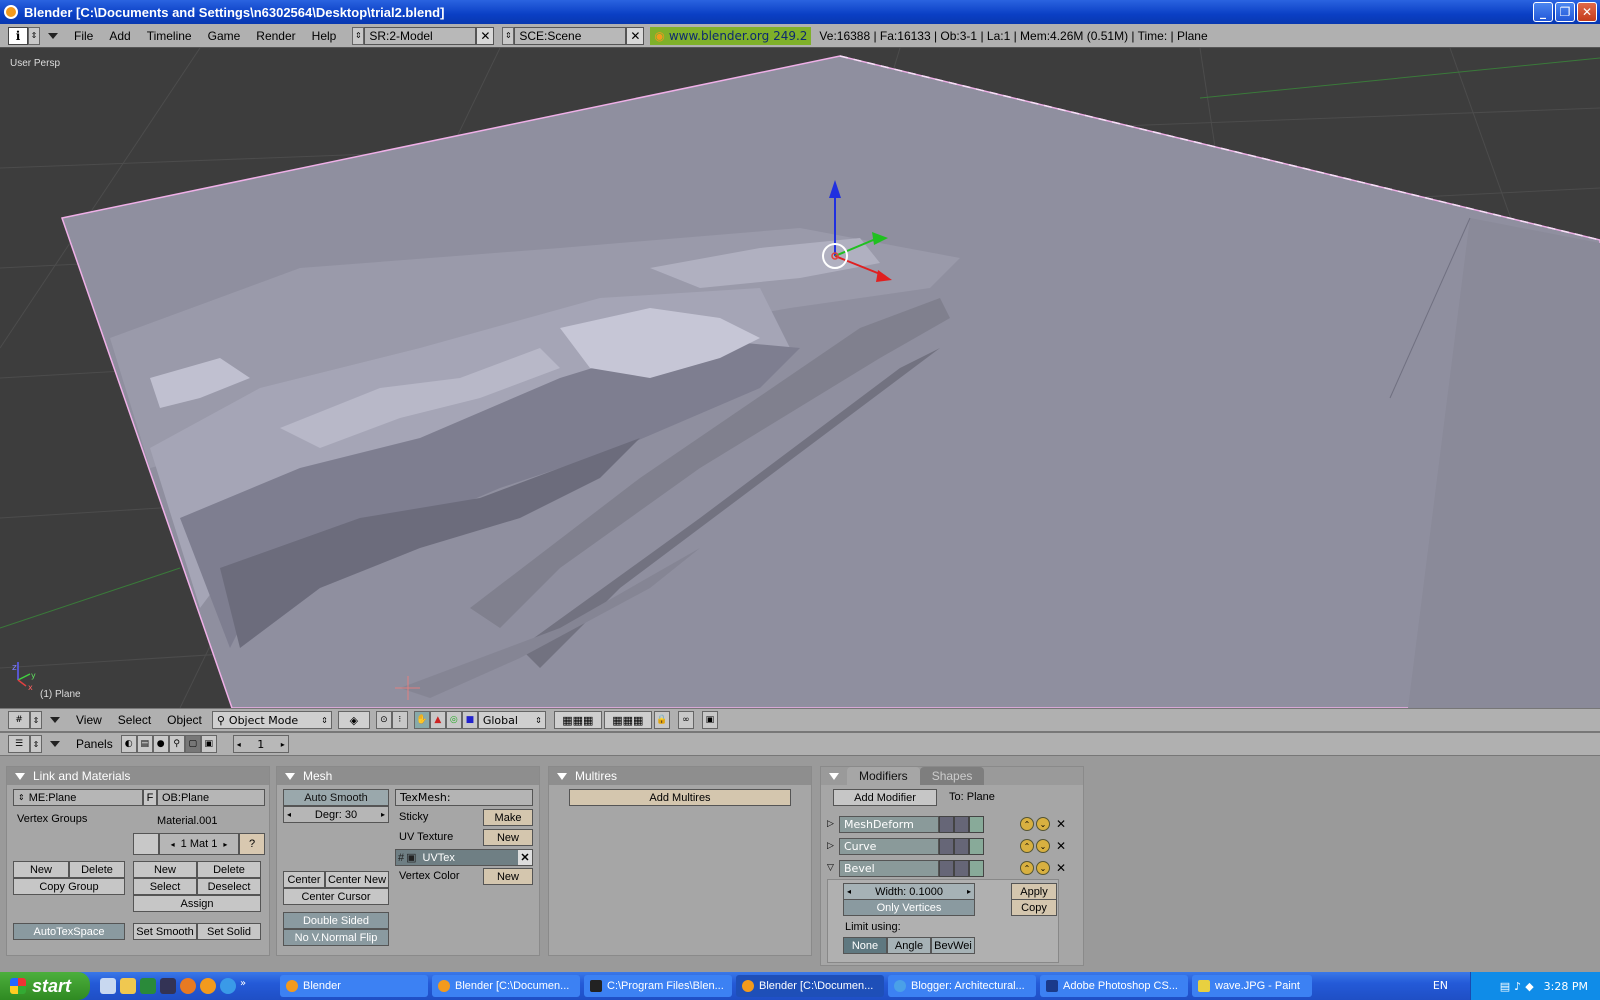 The width and height of the screenshot is (1600, 1000). What do you see at coordinates (1565, 12) in the screenshot?
I see `maximize-button: ❐` at bounding box center [1565, 12].